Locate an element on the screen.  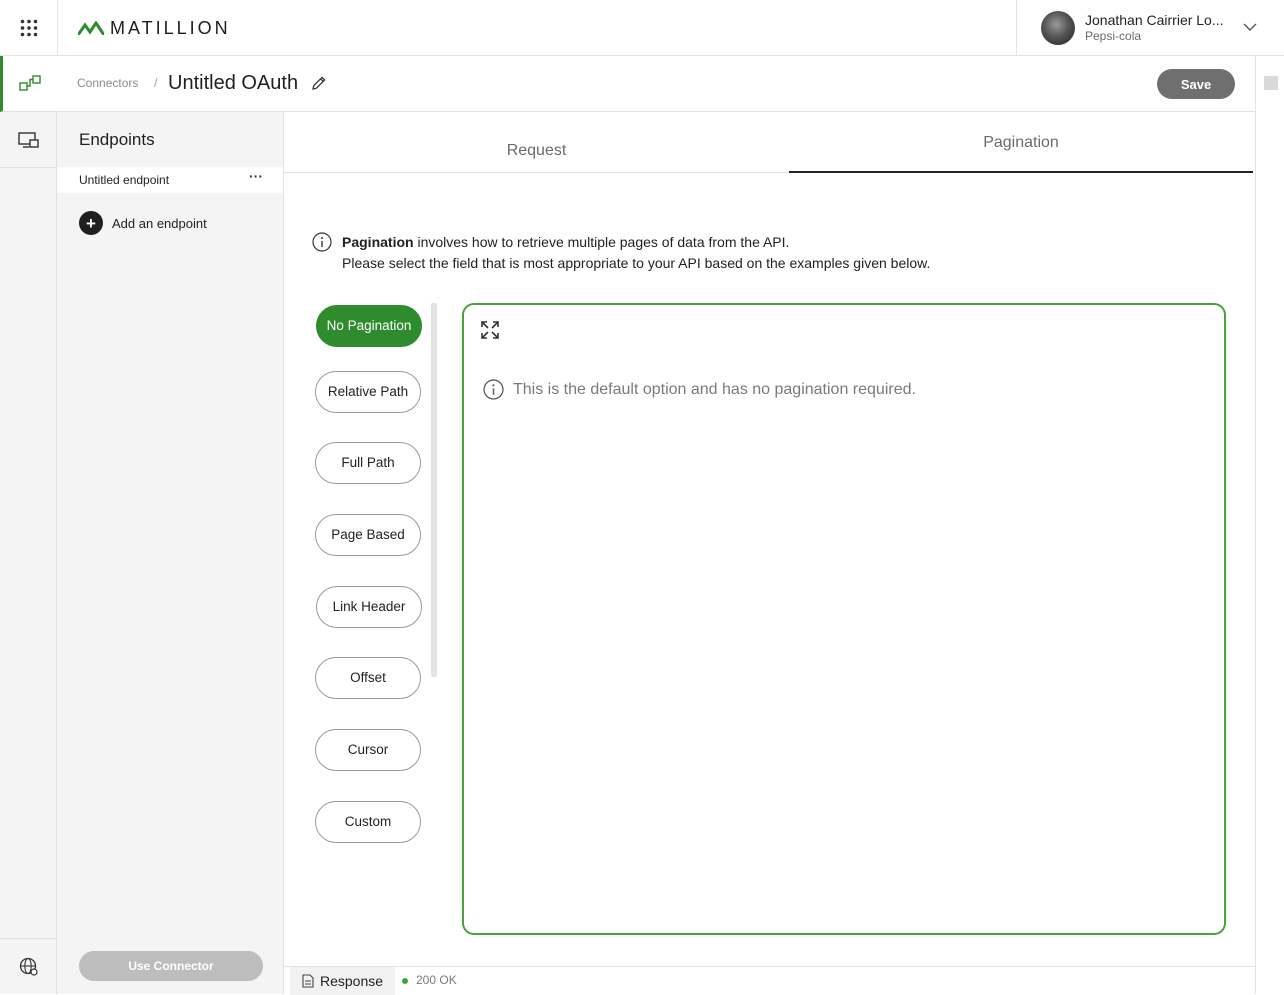
rail-item-monitor is located at coordinates (28, 140).